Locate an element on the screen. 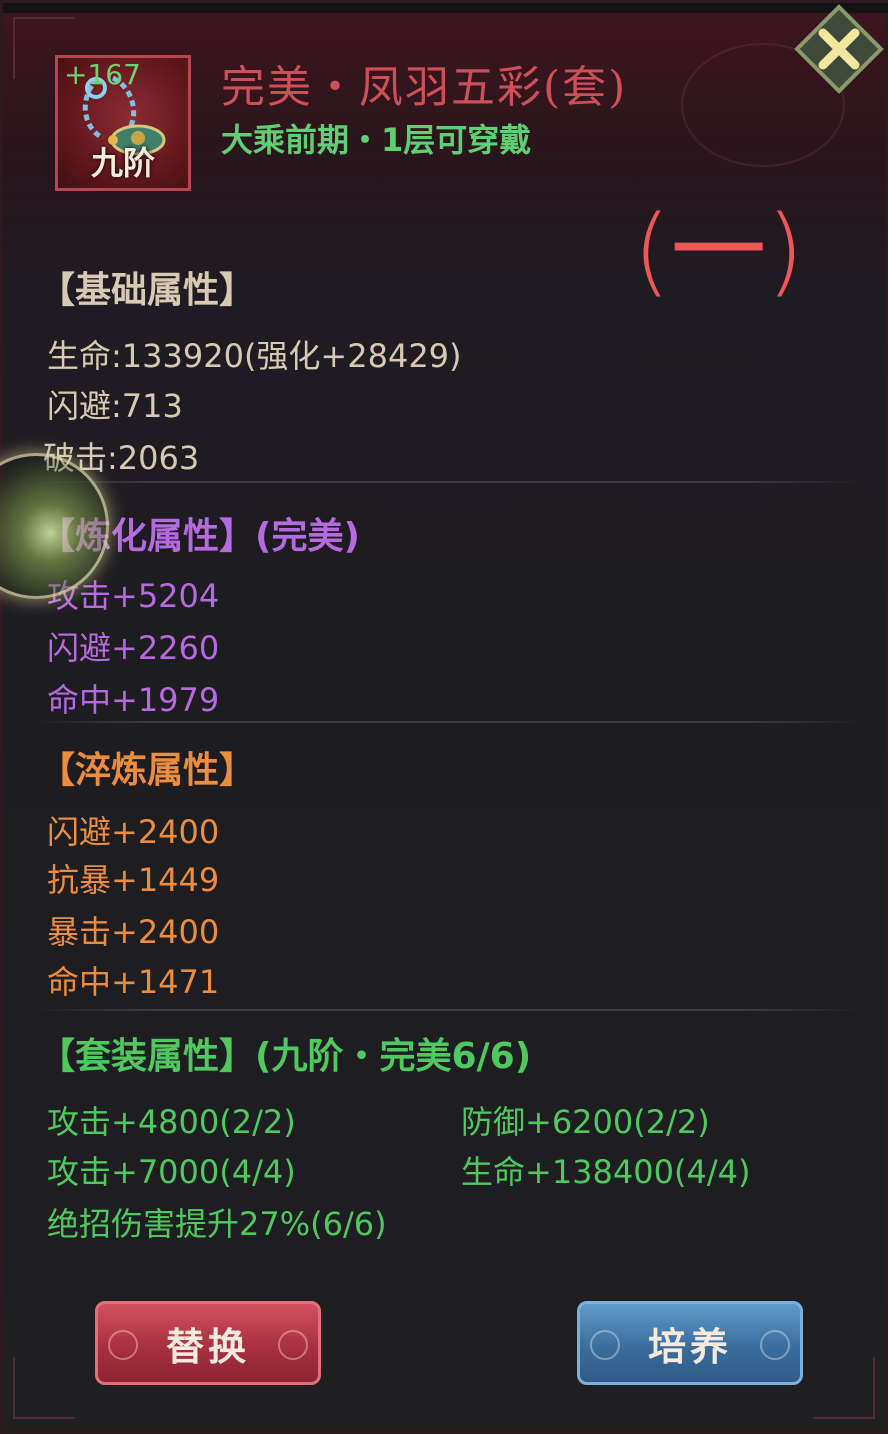  close-button is located at coordinates (839, 49).